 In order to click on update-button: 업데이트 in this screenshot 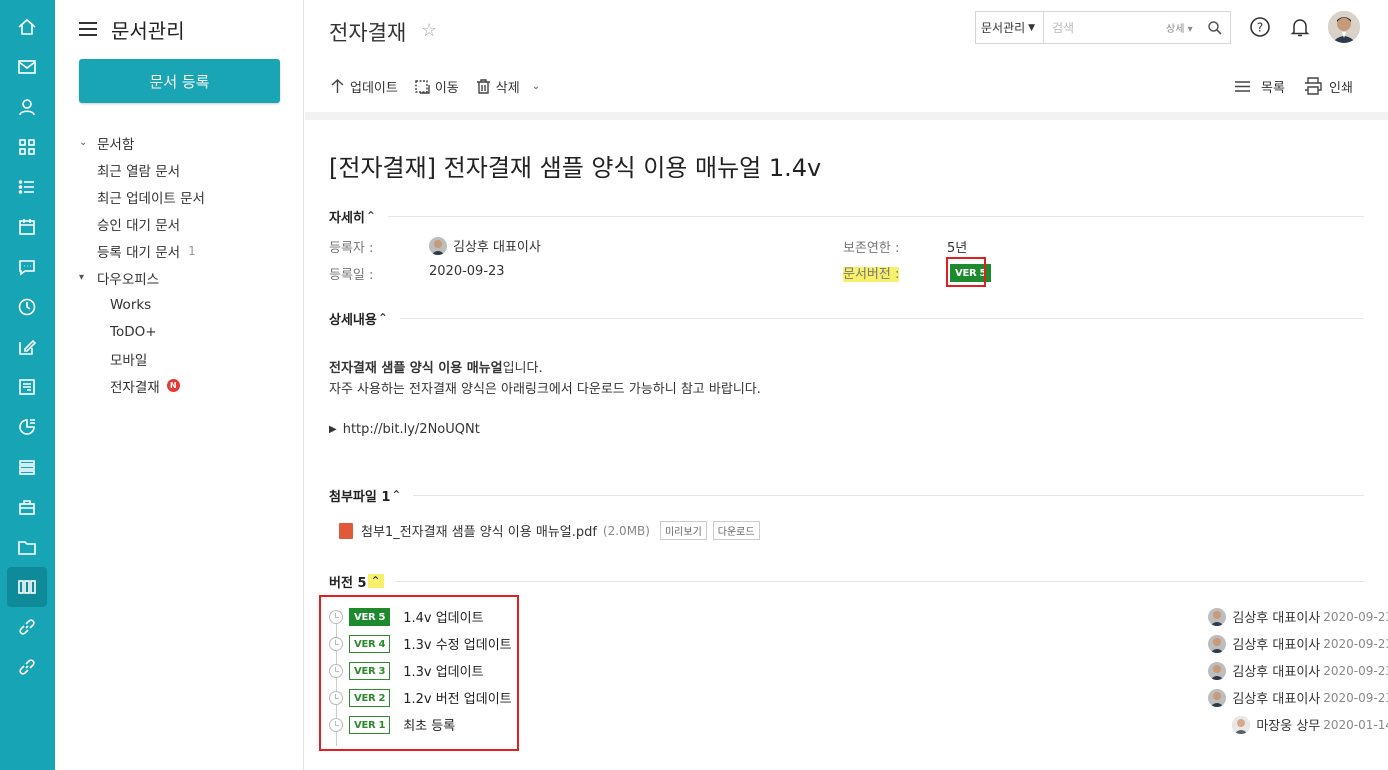, I will do `click(363, 86)`.